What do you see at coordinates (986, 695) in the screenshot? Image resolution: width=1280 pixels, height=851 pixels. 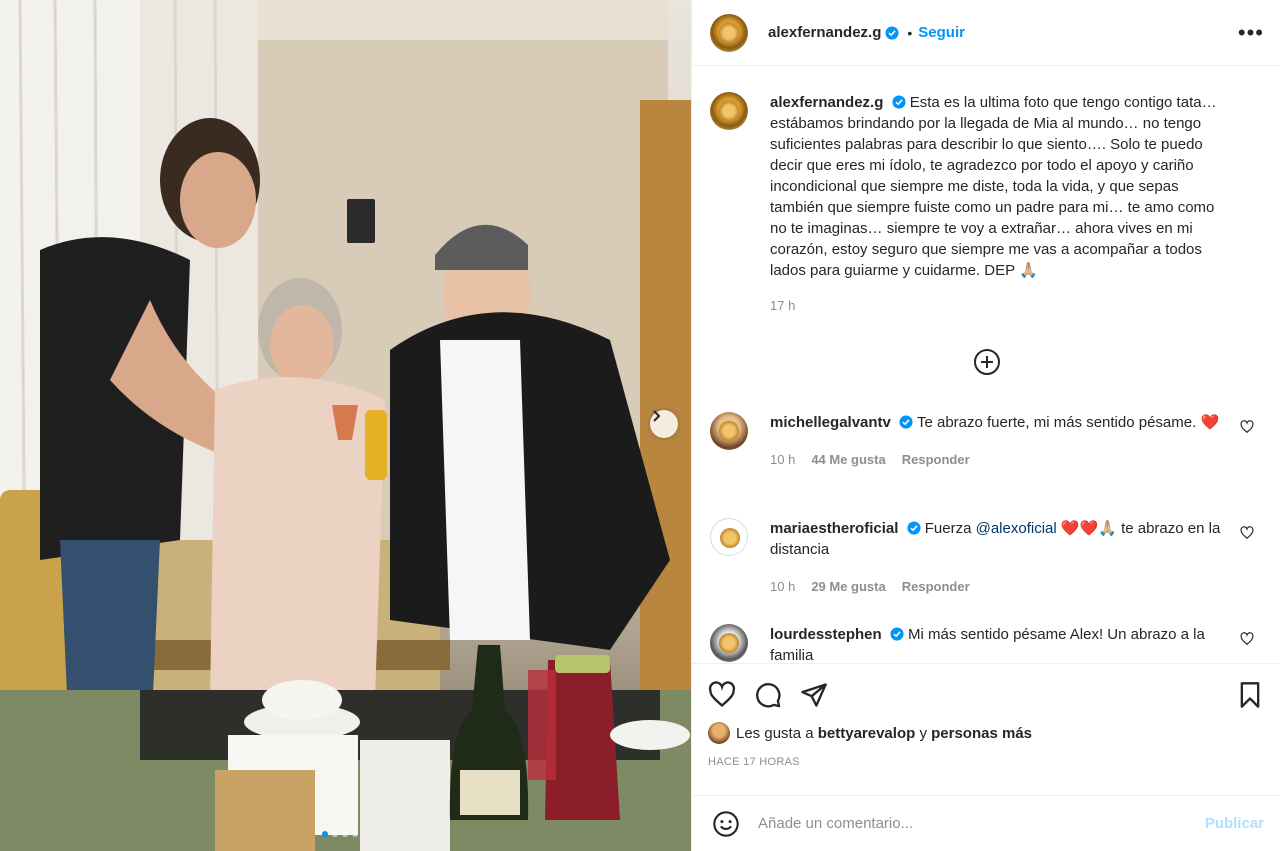 I see `action-icons-row` at bounding box center [986, 695].